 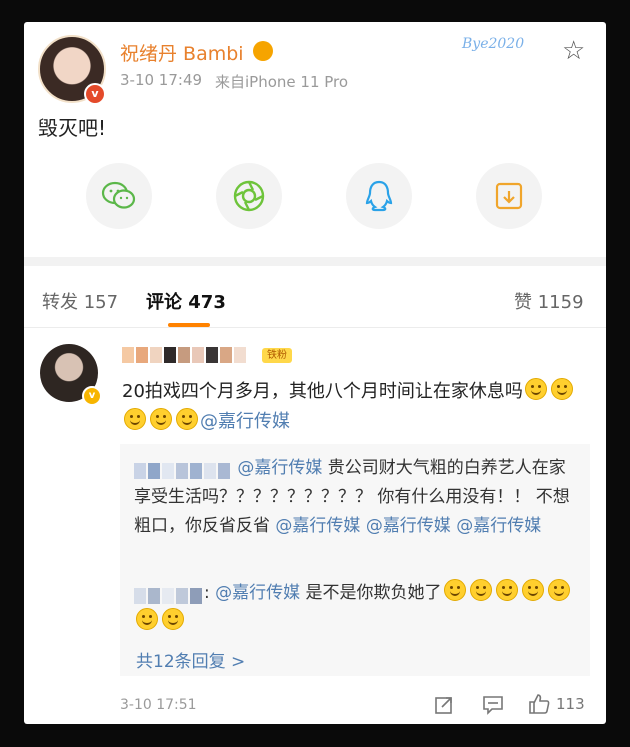 I want to click on save-image-button, so click(x=509, y=196).